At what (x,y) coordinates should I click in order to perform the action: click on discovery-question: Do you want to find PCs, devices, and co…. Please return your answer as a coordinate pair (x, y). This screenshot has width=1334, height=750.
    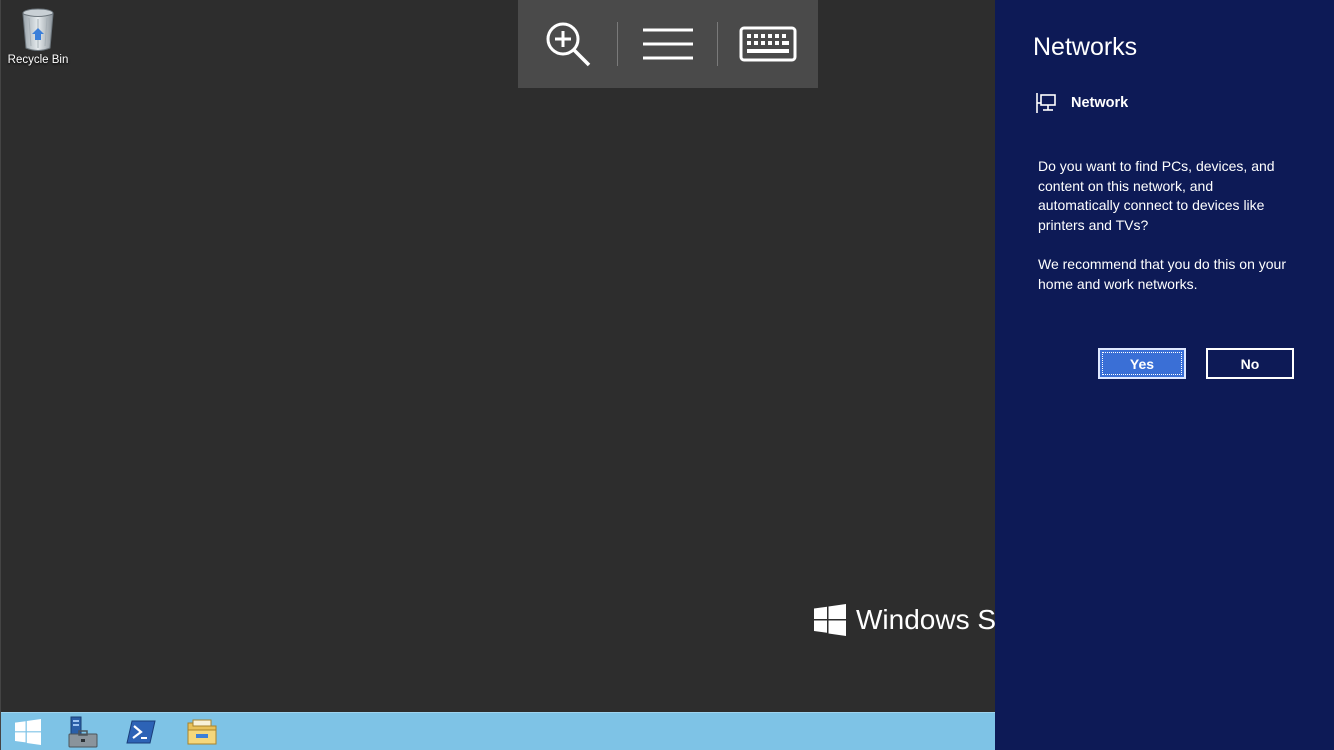
    Looking at the image, I should click on (1156, 195).